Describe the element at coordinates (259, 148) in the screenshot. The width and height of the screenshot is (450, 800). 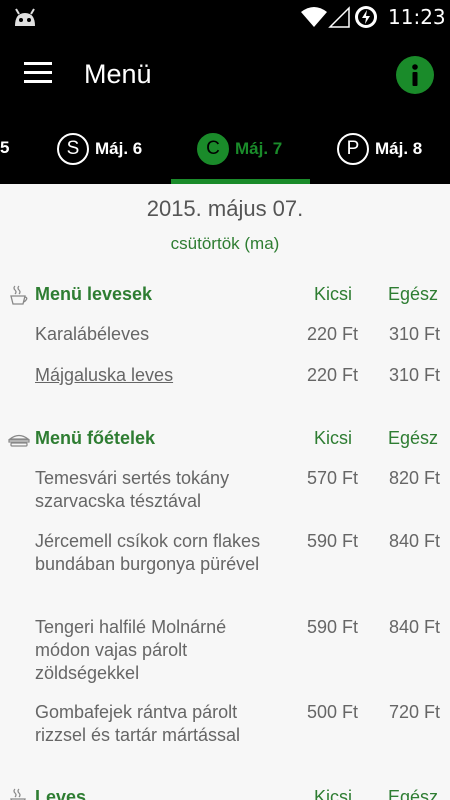
I see `tab-label: Máj. 7` at that location.